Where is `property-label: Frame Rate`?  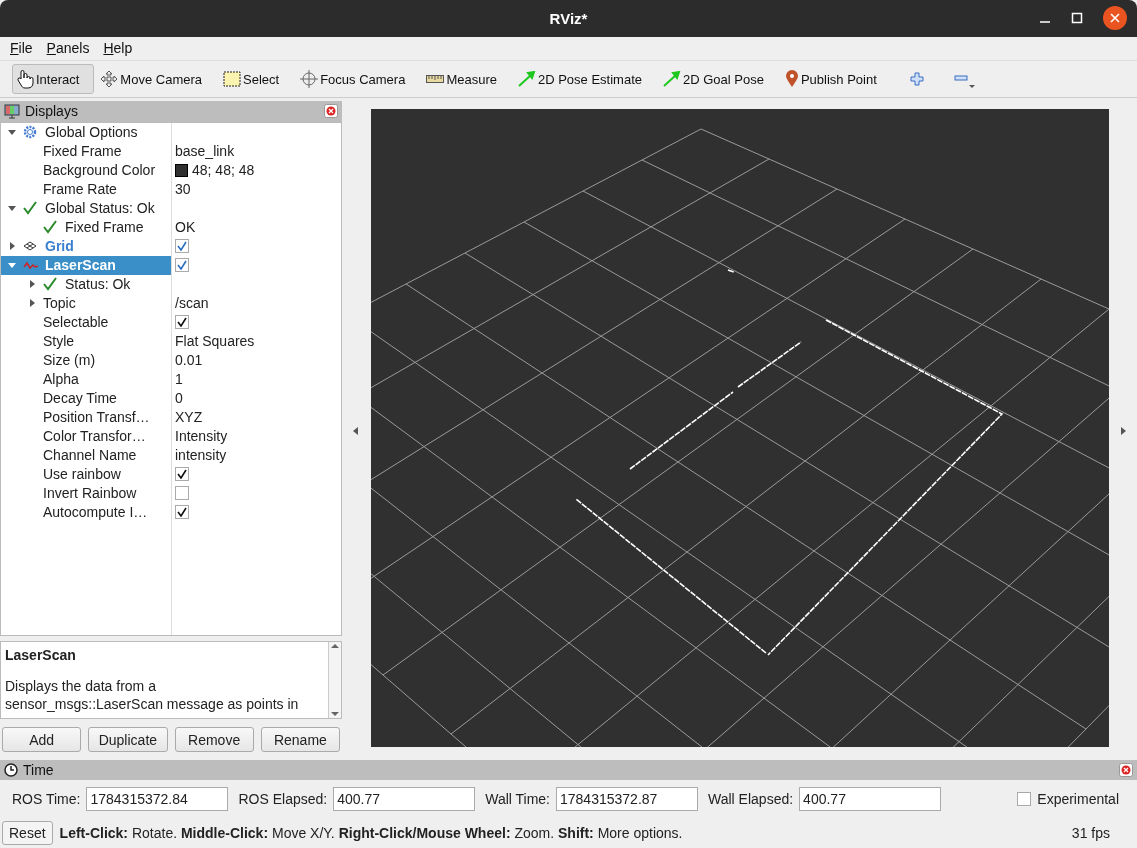 property-label: Frame Rate is located at coordinates (80, 189).